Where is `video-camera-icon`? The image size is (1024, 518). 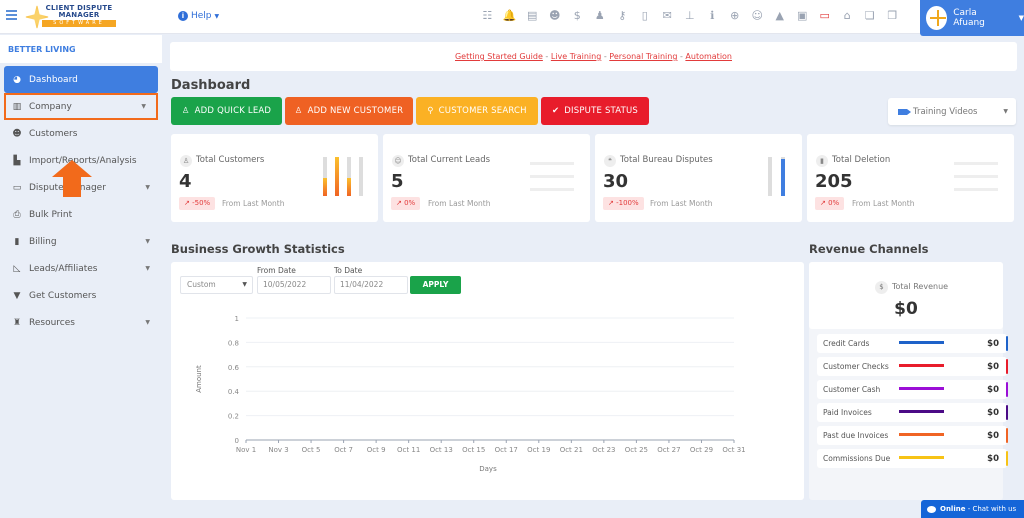 video-camera-icon is located at coordinates (904, 111).